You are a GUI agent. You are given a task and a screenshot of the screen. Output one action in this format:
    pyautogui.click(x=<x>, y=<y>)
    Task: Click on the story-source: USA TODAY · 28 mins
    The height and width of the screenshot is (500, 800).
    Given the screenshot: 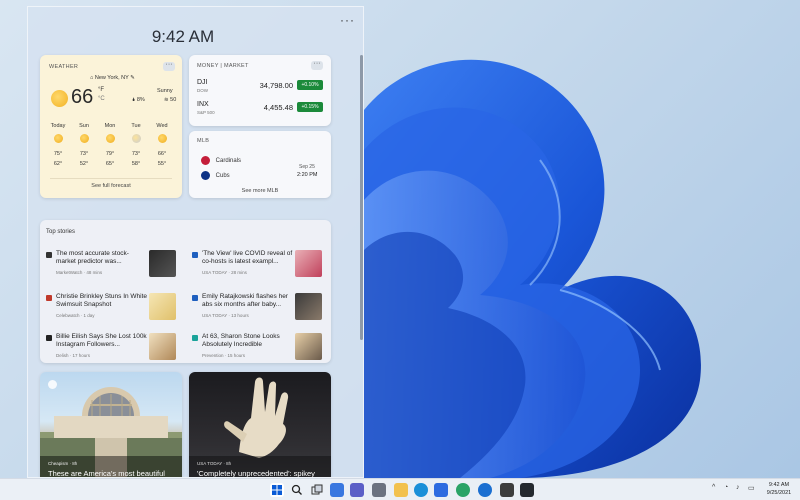 What is the action you would take?
    pyautogui.click(x=224, y=272)
    